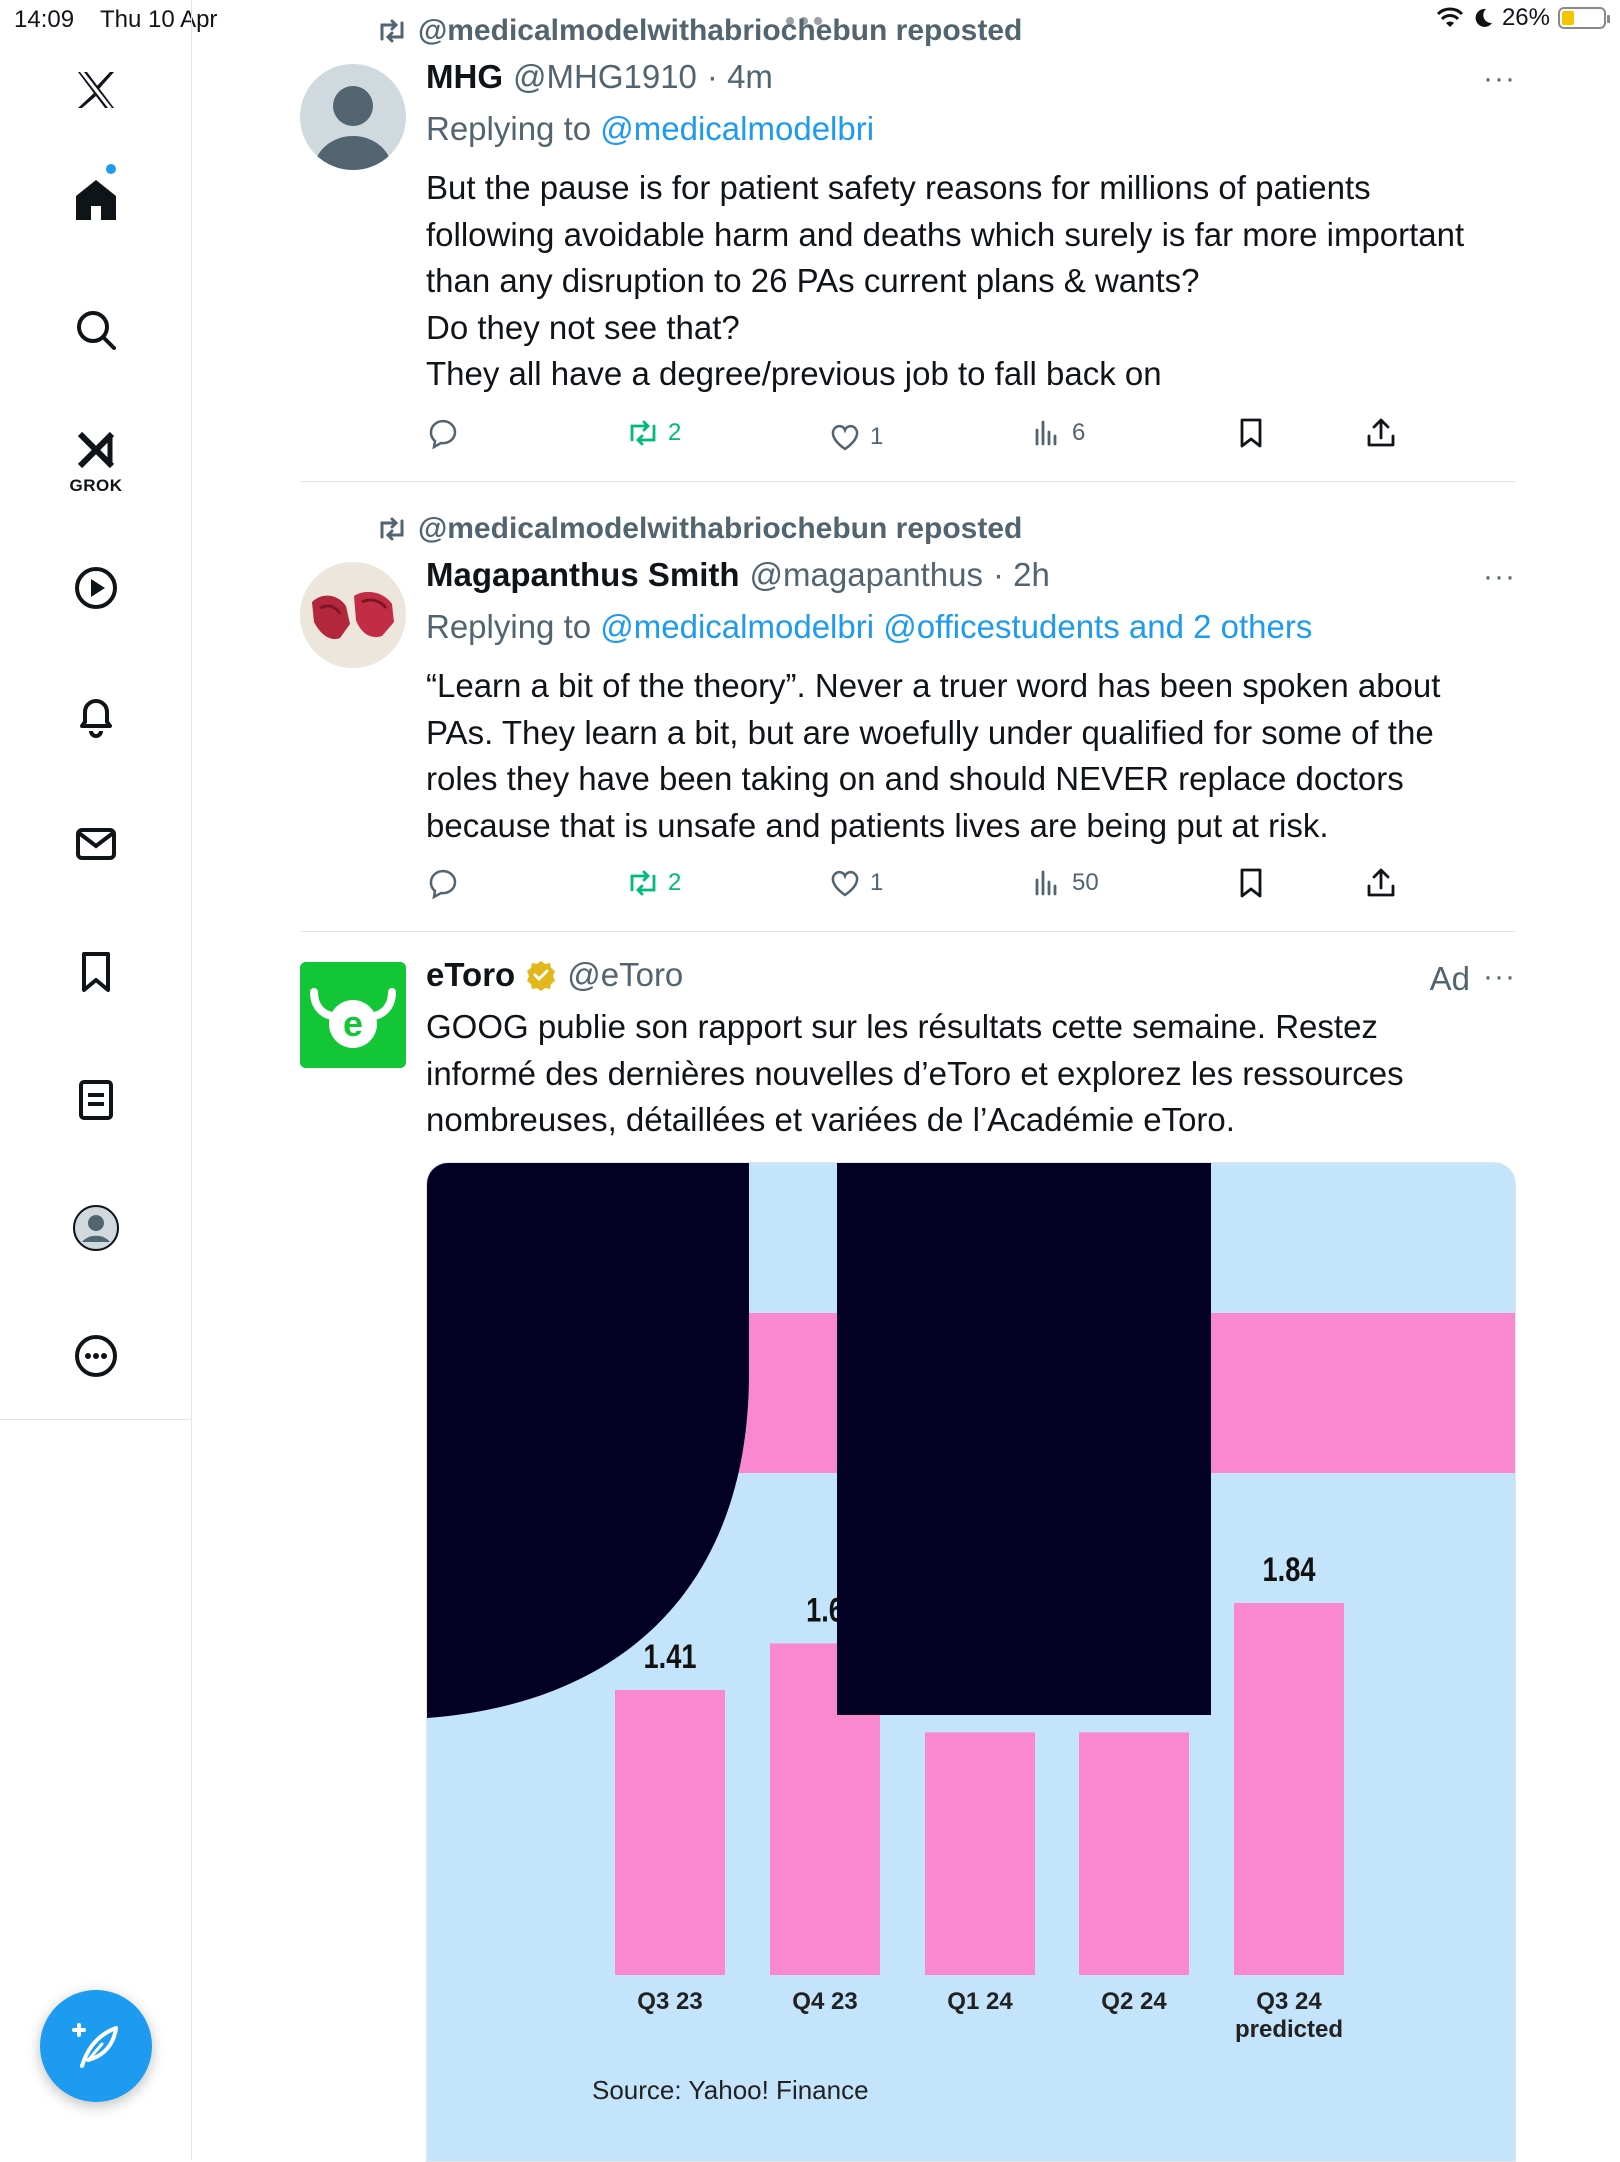 The image size is (1620, 2162). What do you see at coordinates (926, 433) in the screenshot?
I see `tweet-actions: 2 1 6` at bounding box center [926, 433].